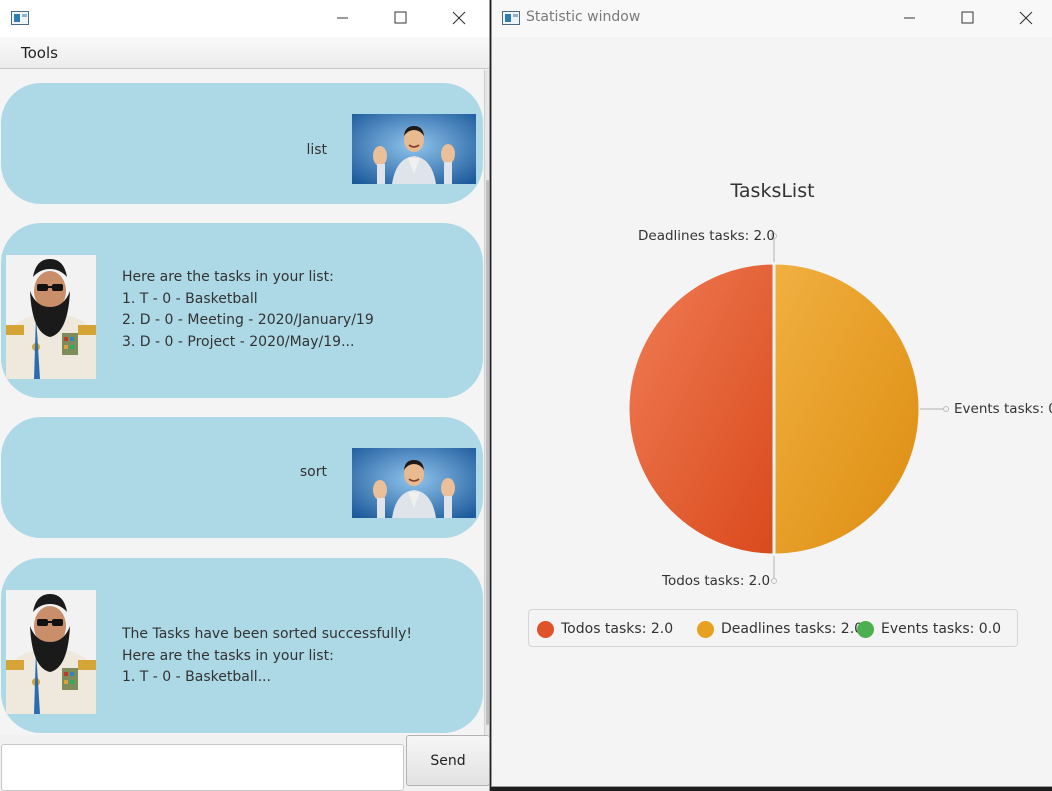  I want to click on todos-leader-dot, so click(774, 581).